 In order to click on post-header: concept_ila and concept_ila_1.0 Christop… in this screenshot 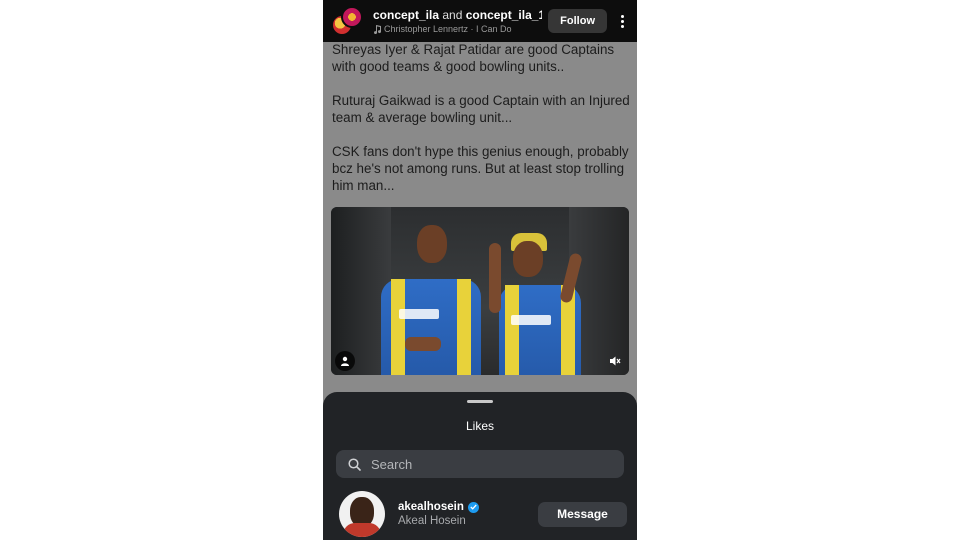, I will do `click(480, 21)`.